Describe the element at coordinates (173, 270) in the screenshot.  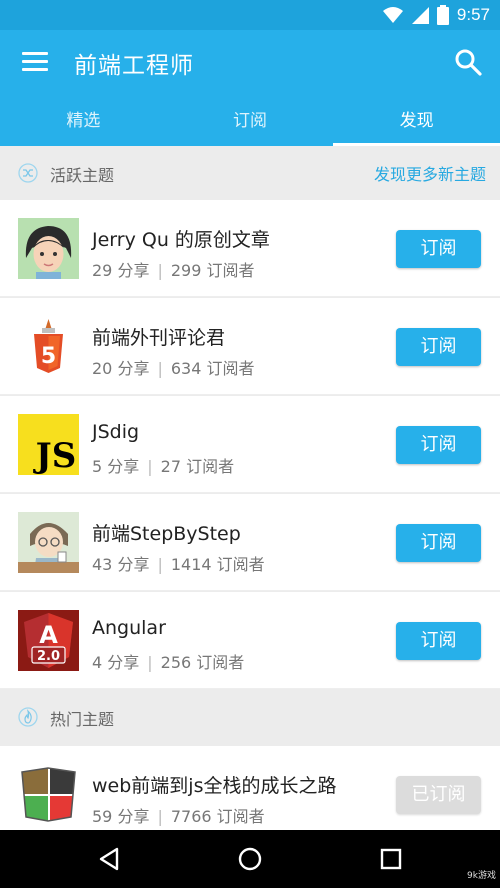
I see `item-meta: 29 分享 | 299 订阅者` at that location.